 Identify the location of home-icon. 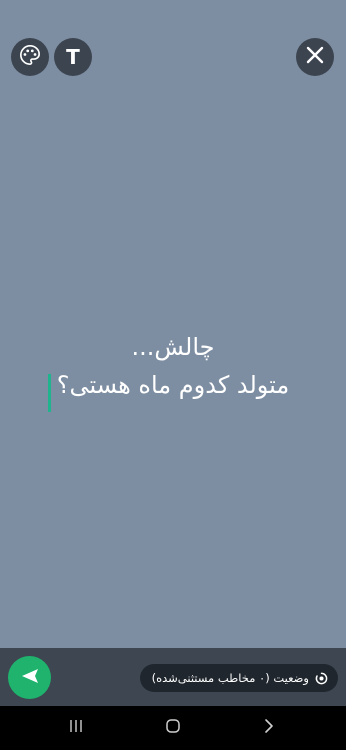
(173, 728).